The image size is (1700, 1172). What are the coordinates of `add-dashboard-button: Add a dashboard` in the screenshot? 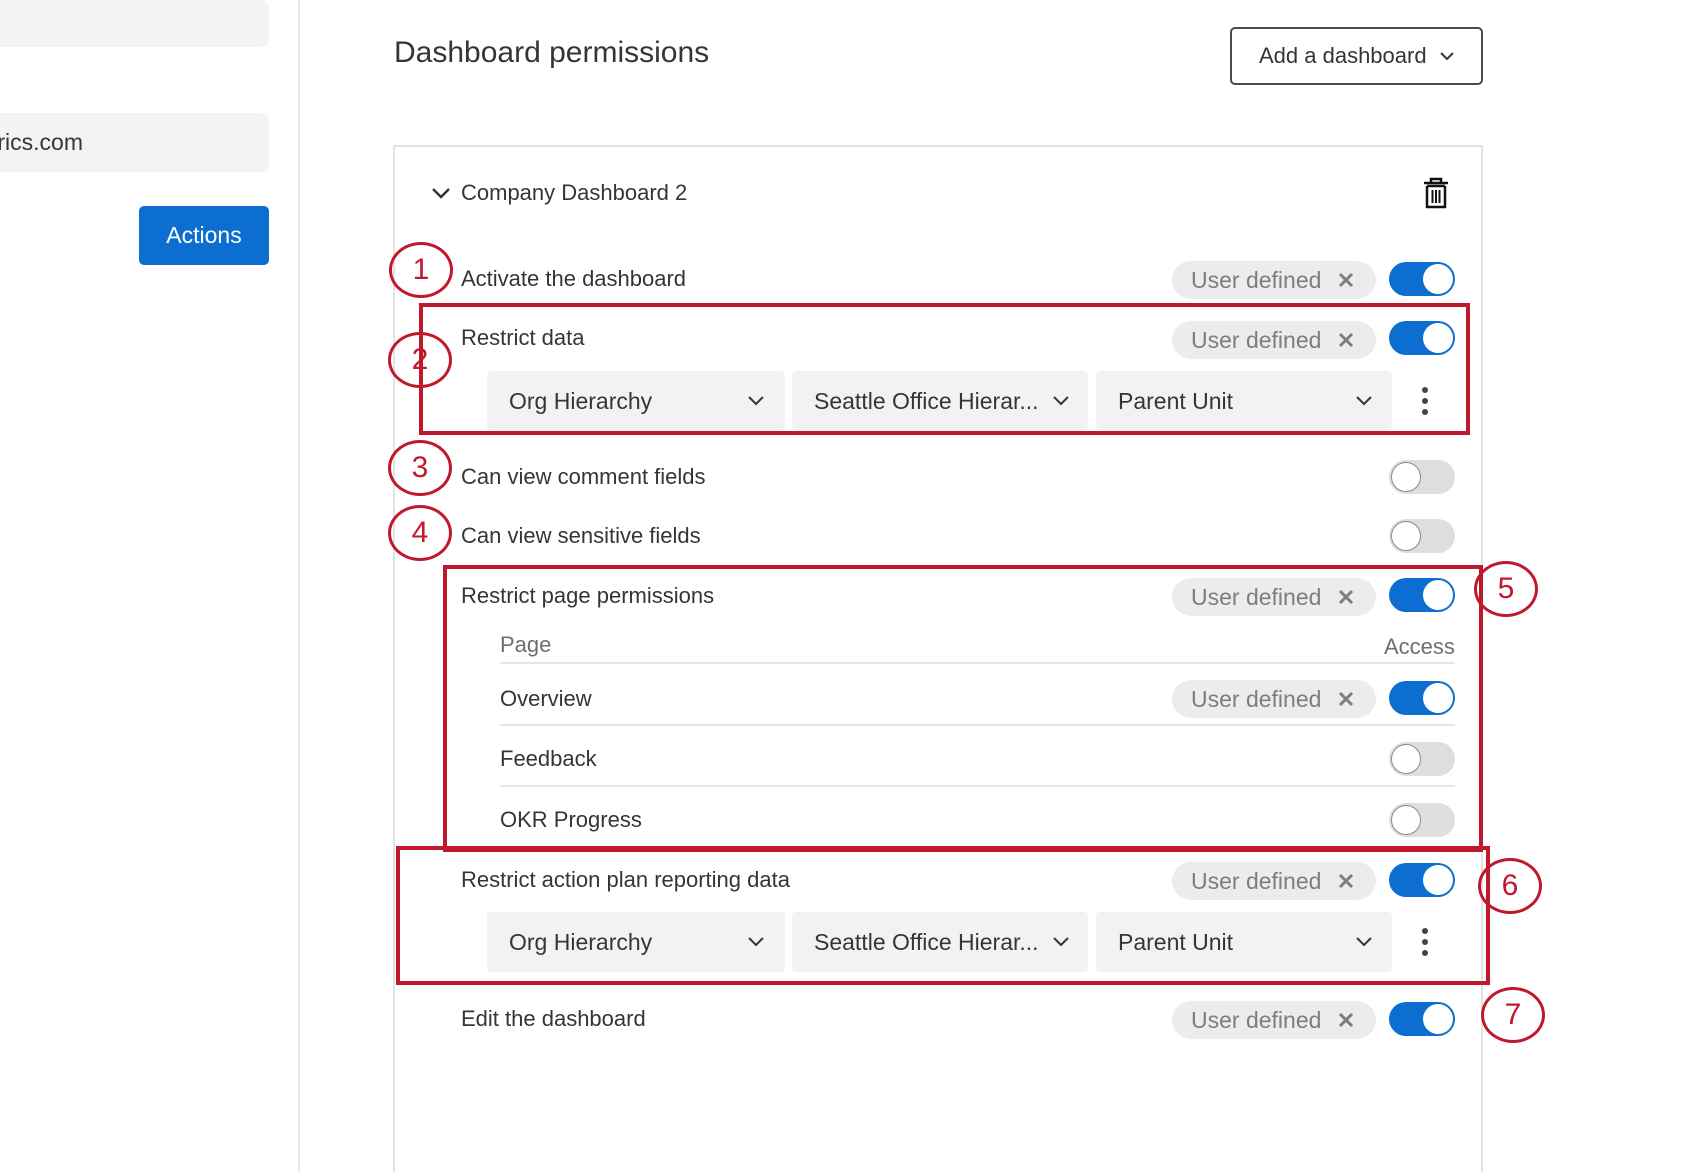 It's located at (1356, 56).